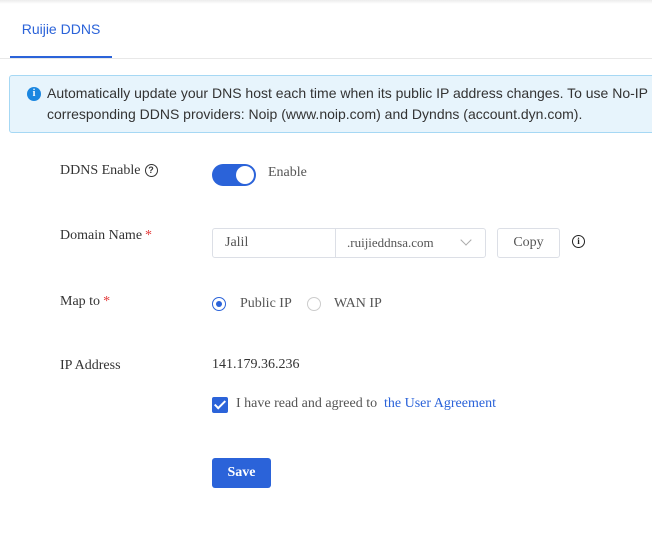 The height and width of the screenshot is (544, 652). Describe the element at coordinates (314, 304) in the screenshot. I see `wan-ip-radio` at that location.